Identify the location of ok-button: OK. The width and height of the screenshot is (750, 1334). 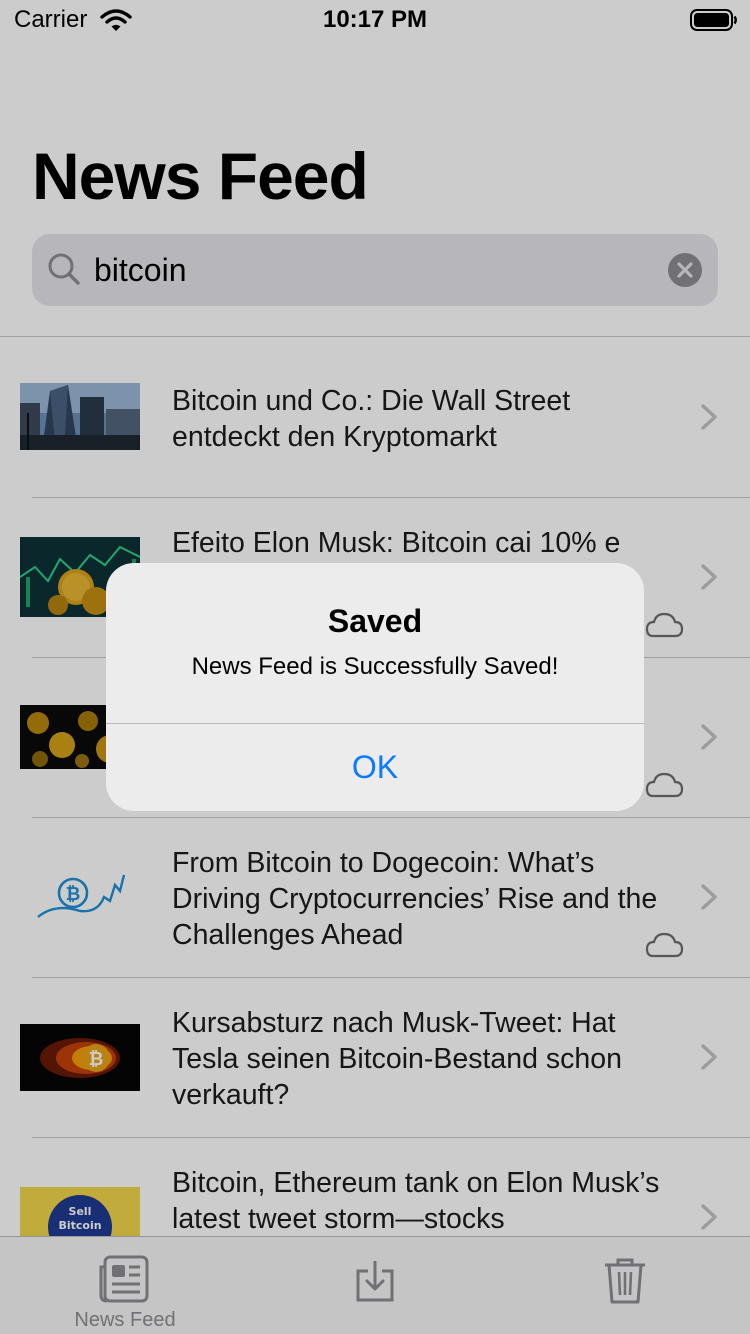
(375, 767).